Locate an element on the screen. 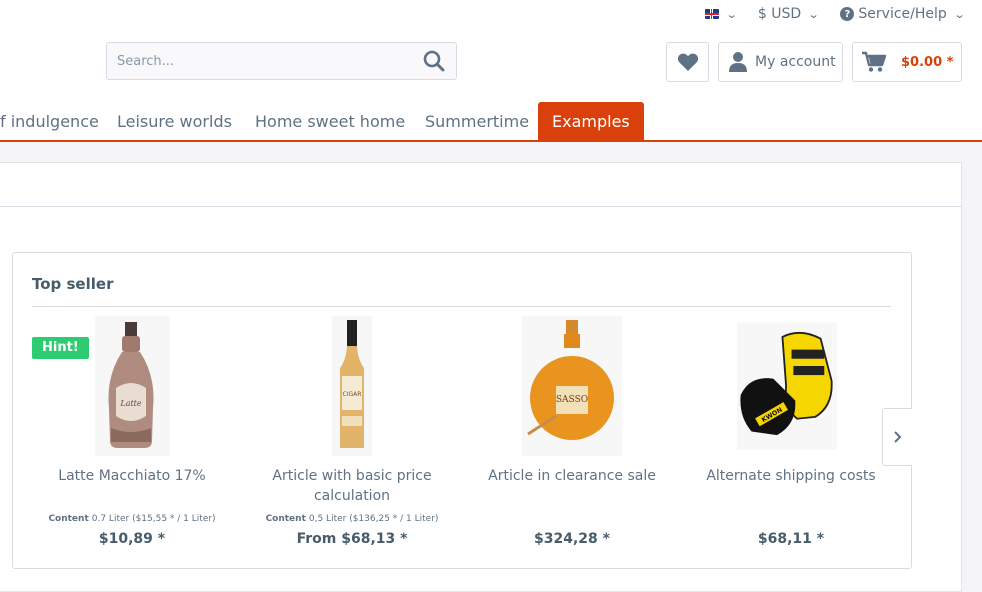 The width and height of the screenshot is (982, 592). nav-item-indulgence: f indulgence is located at coordinates (49, 121).